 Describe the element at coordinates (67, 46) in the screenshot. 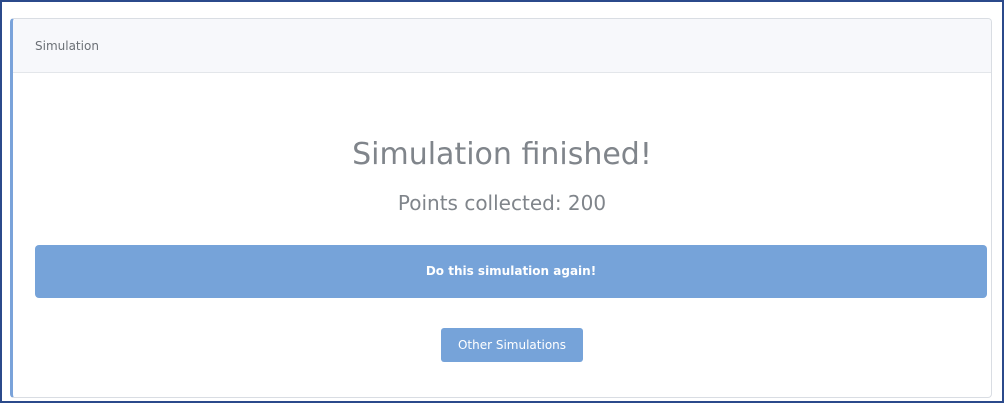

I see `card-header-title: Simulation` at that location.